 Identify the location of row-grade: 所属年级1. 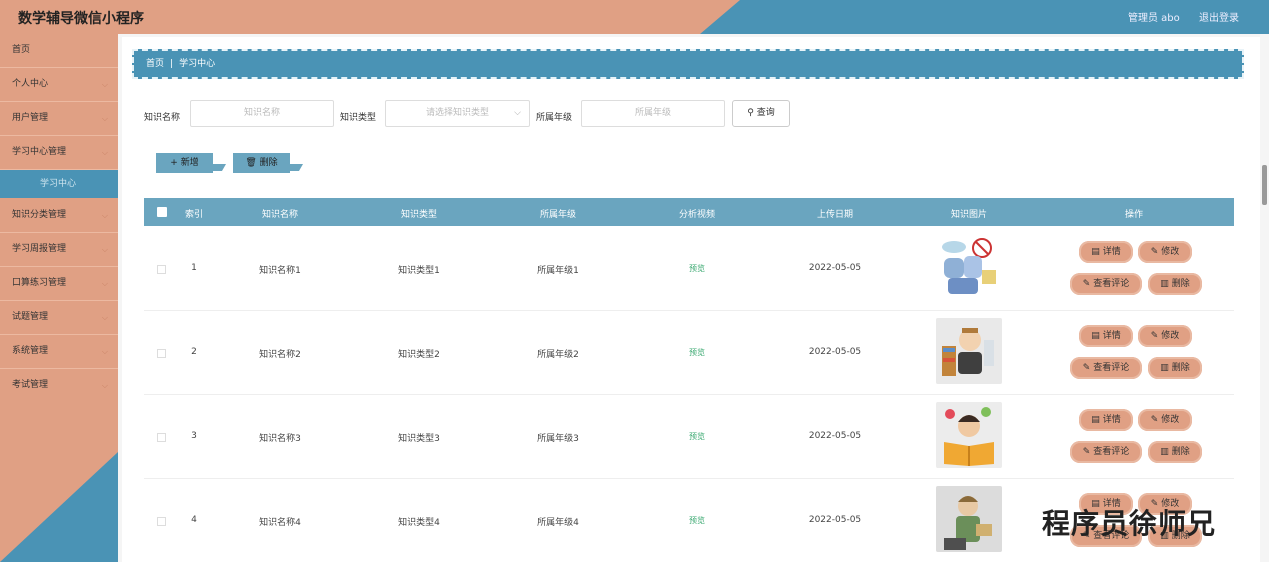
(558, 271).